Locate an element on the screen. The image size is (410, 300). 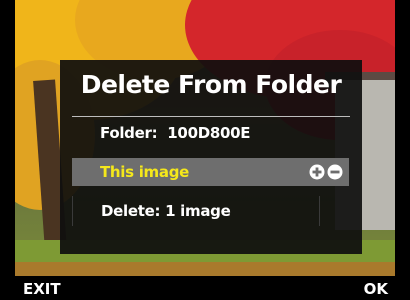
delete-summary-row: Delete: 1 image is located at coordinates (196, 211).